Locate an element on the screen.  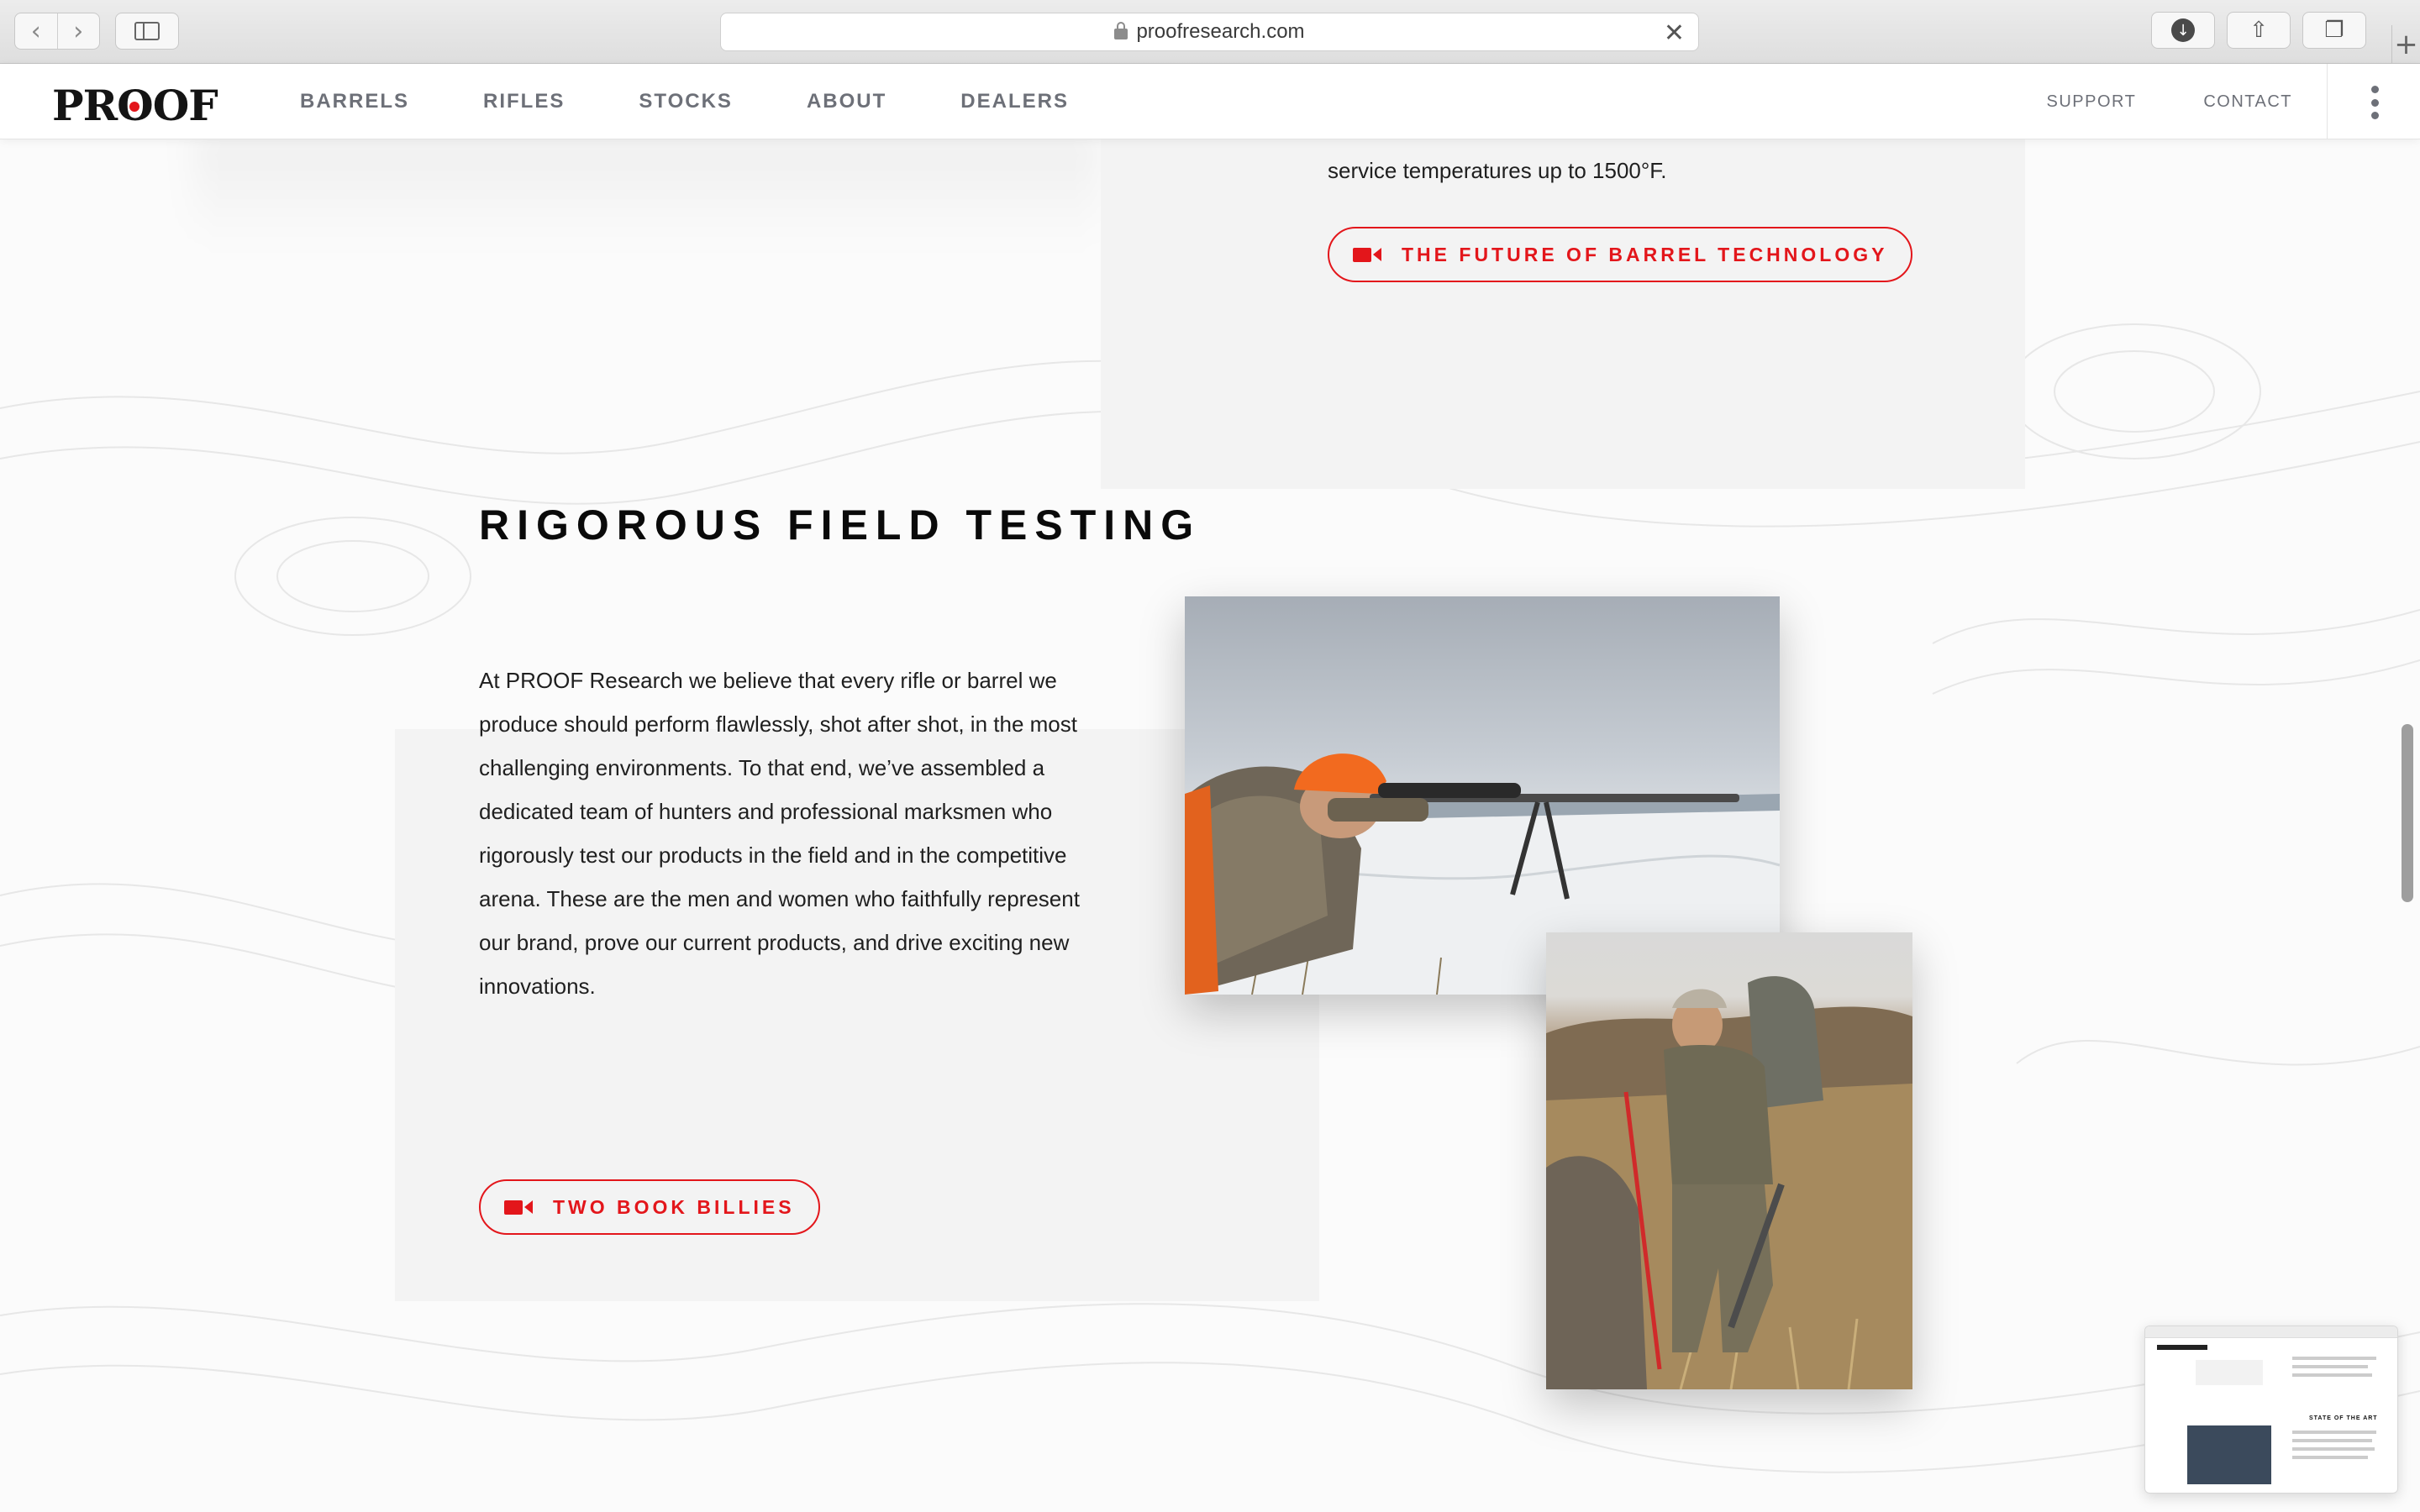
url-text: proofresearch.com is located at coordinates (1221, 31).